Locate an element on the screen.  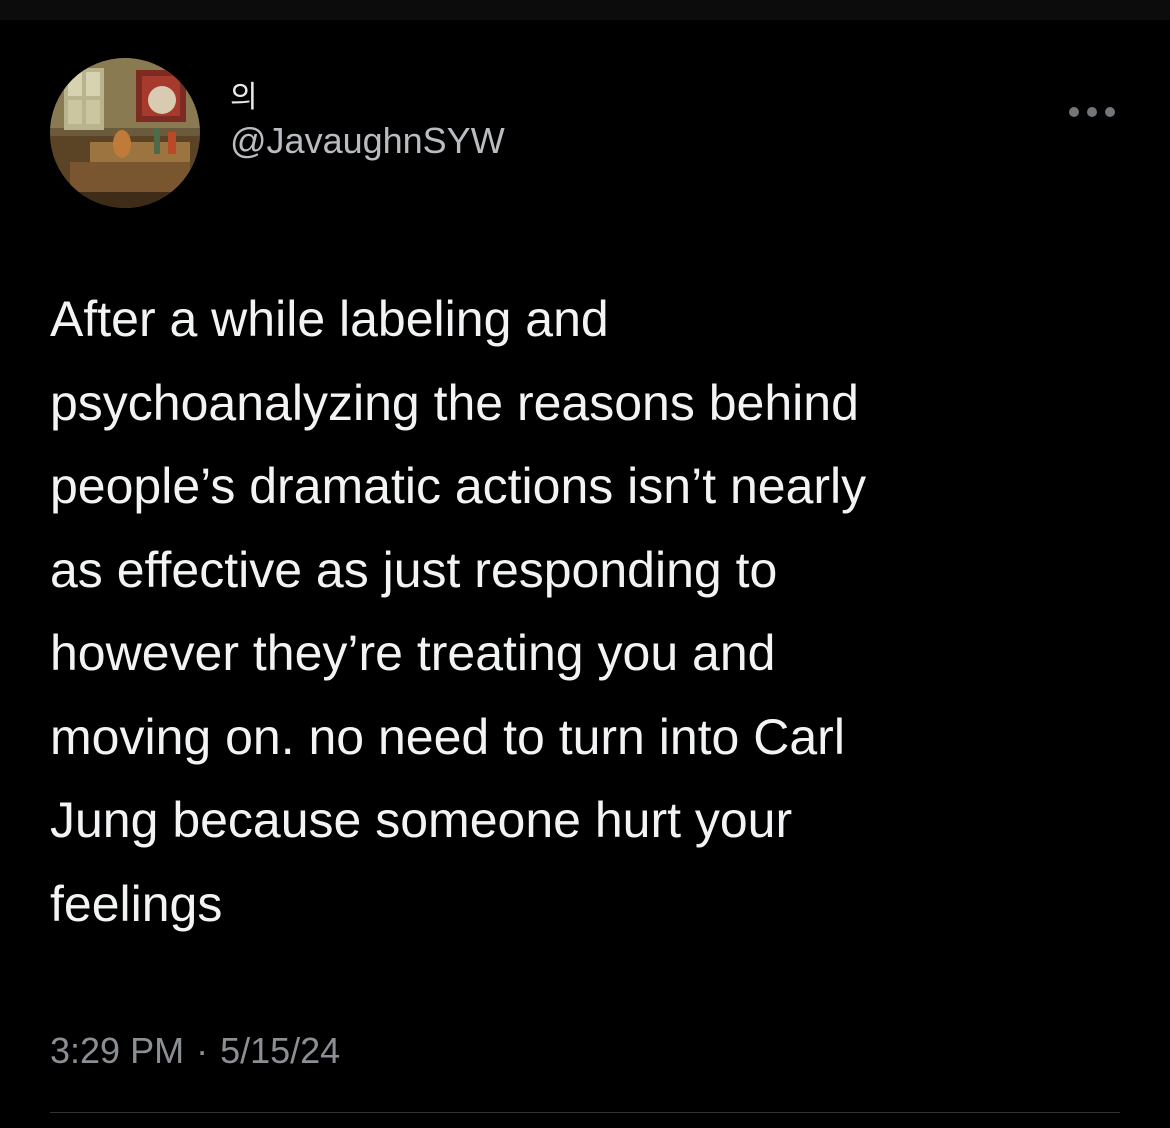
avatar is located at coordinates (125, 133).